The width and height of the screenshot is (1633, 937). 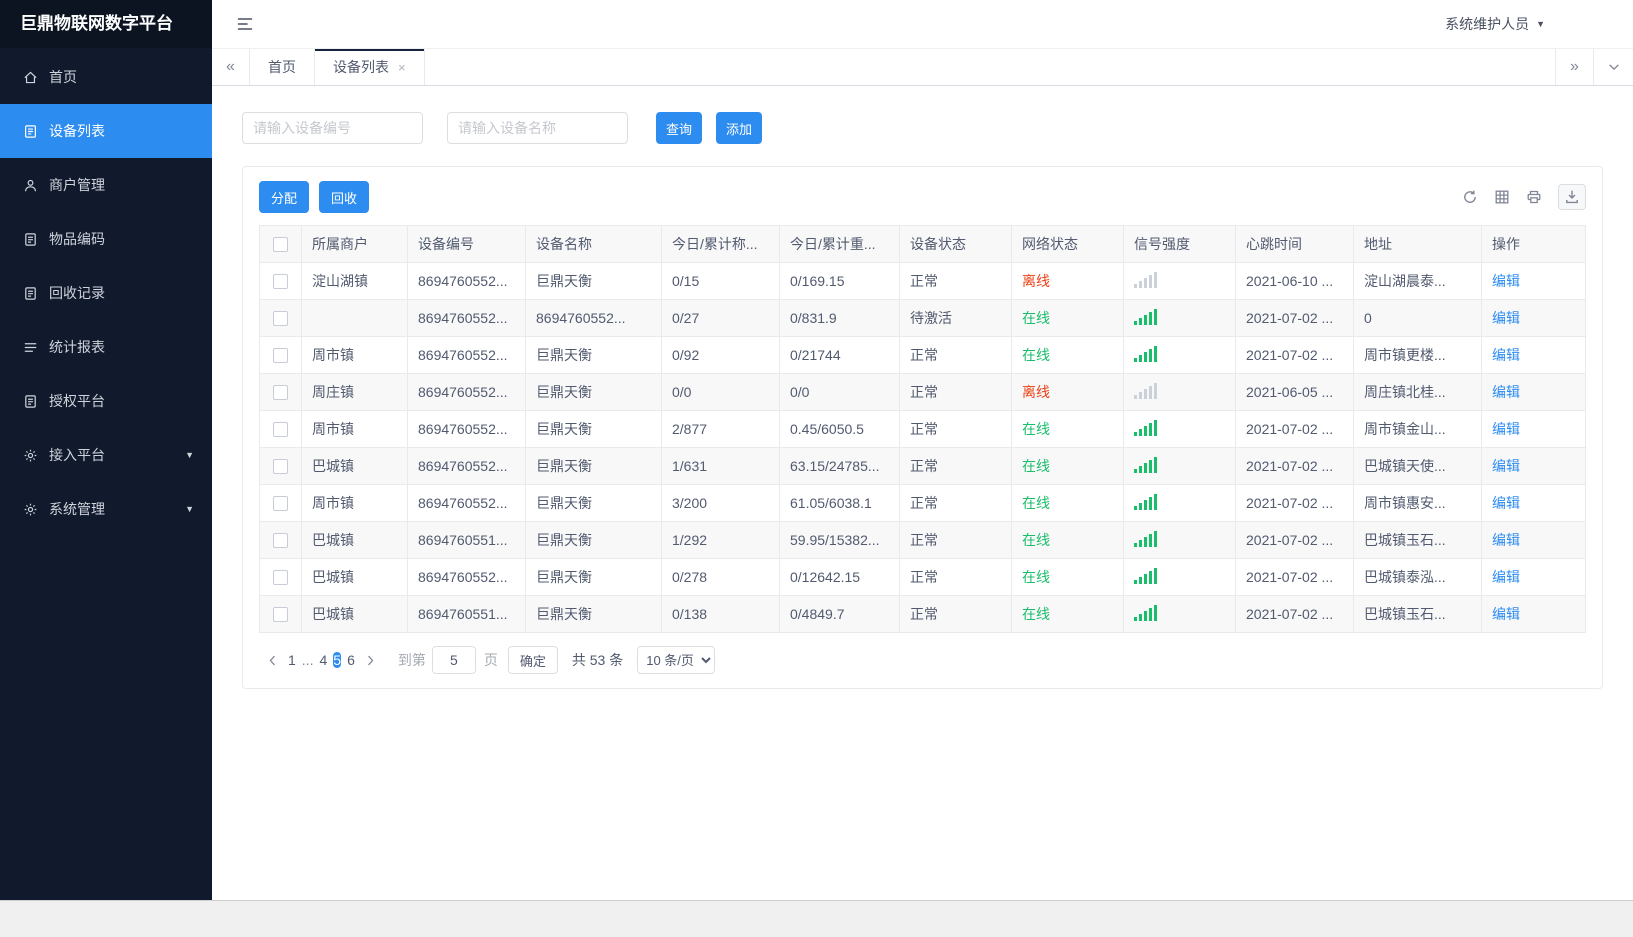 I want to click on add-button: 添加, so click(x=739, y=128).